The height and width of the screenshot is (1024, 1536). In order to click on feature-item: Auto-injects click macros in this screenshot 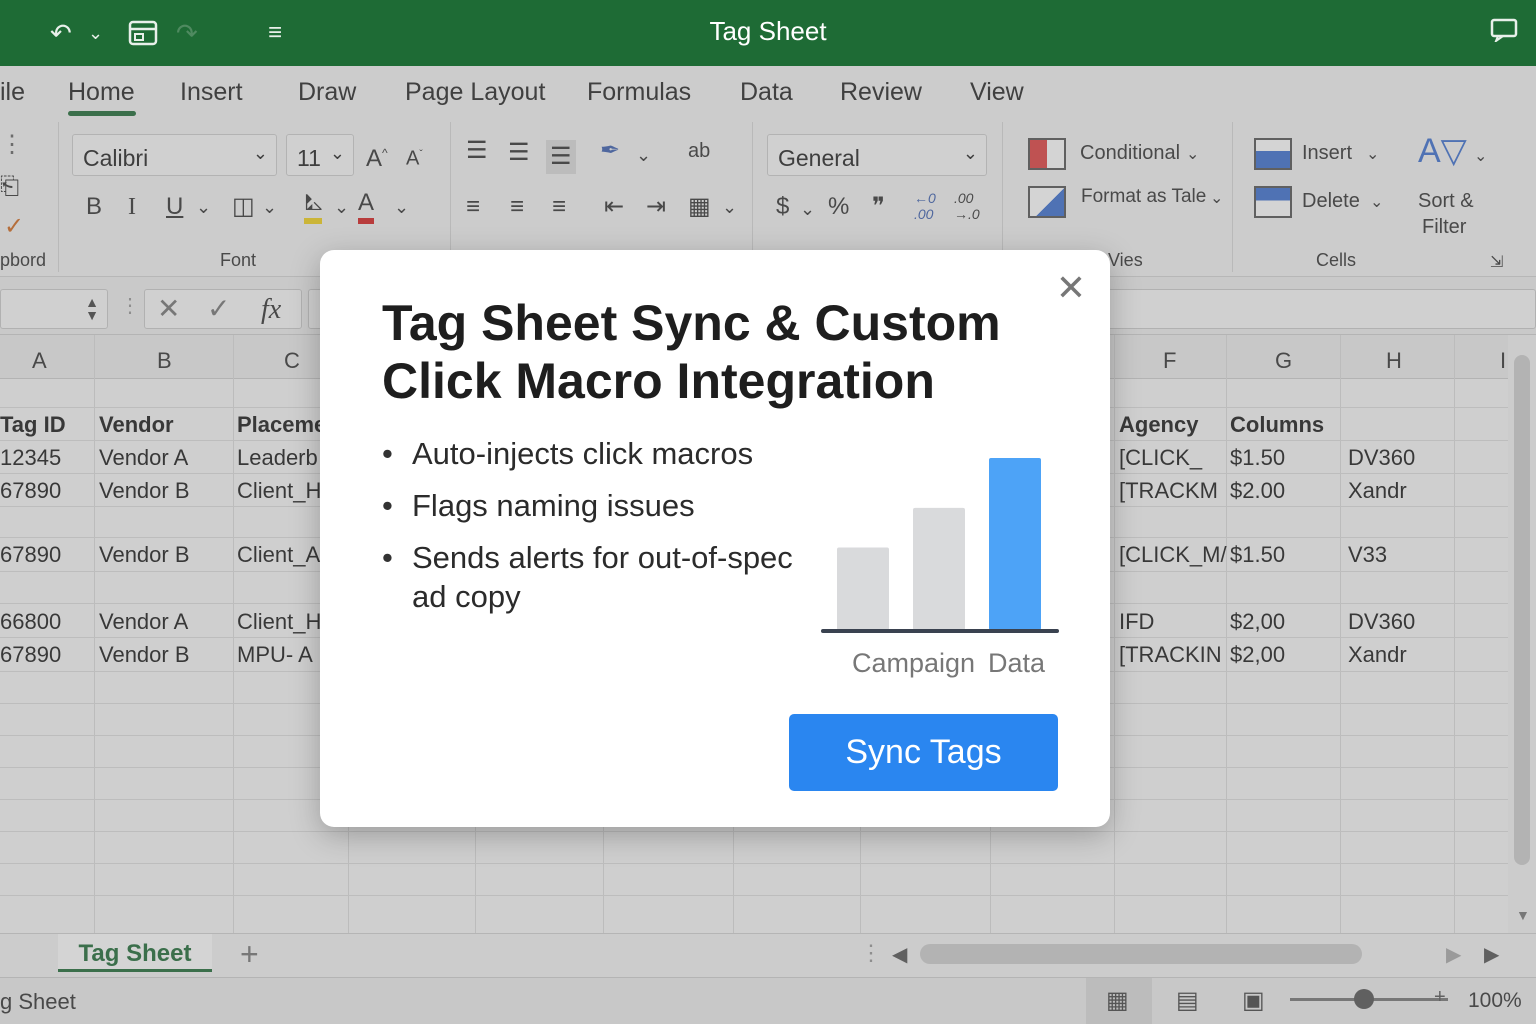, I will do `click(602, 453)`.